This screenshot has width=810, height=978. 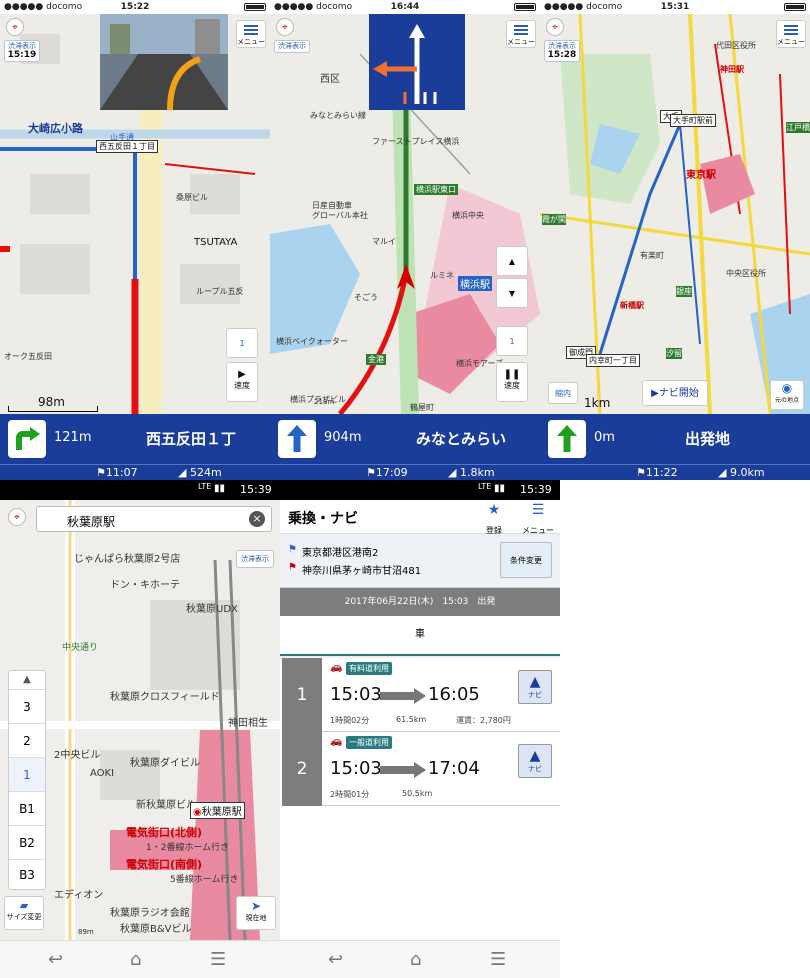 What do you see at coordinates (416, 141) in the screenshot?
I see `poi-first-place: ファーストプレイス横浜` at bounding box center [416, 141].